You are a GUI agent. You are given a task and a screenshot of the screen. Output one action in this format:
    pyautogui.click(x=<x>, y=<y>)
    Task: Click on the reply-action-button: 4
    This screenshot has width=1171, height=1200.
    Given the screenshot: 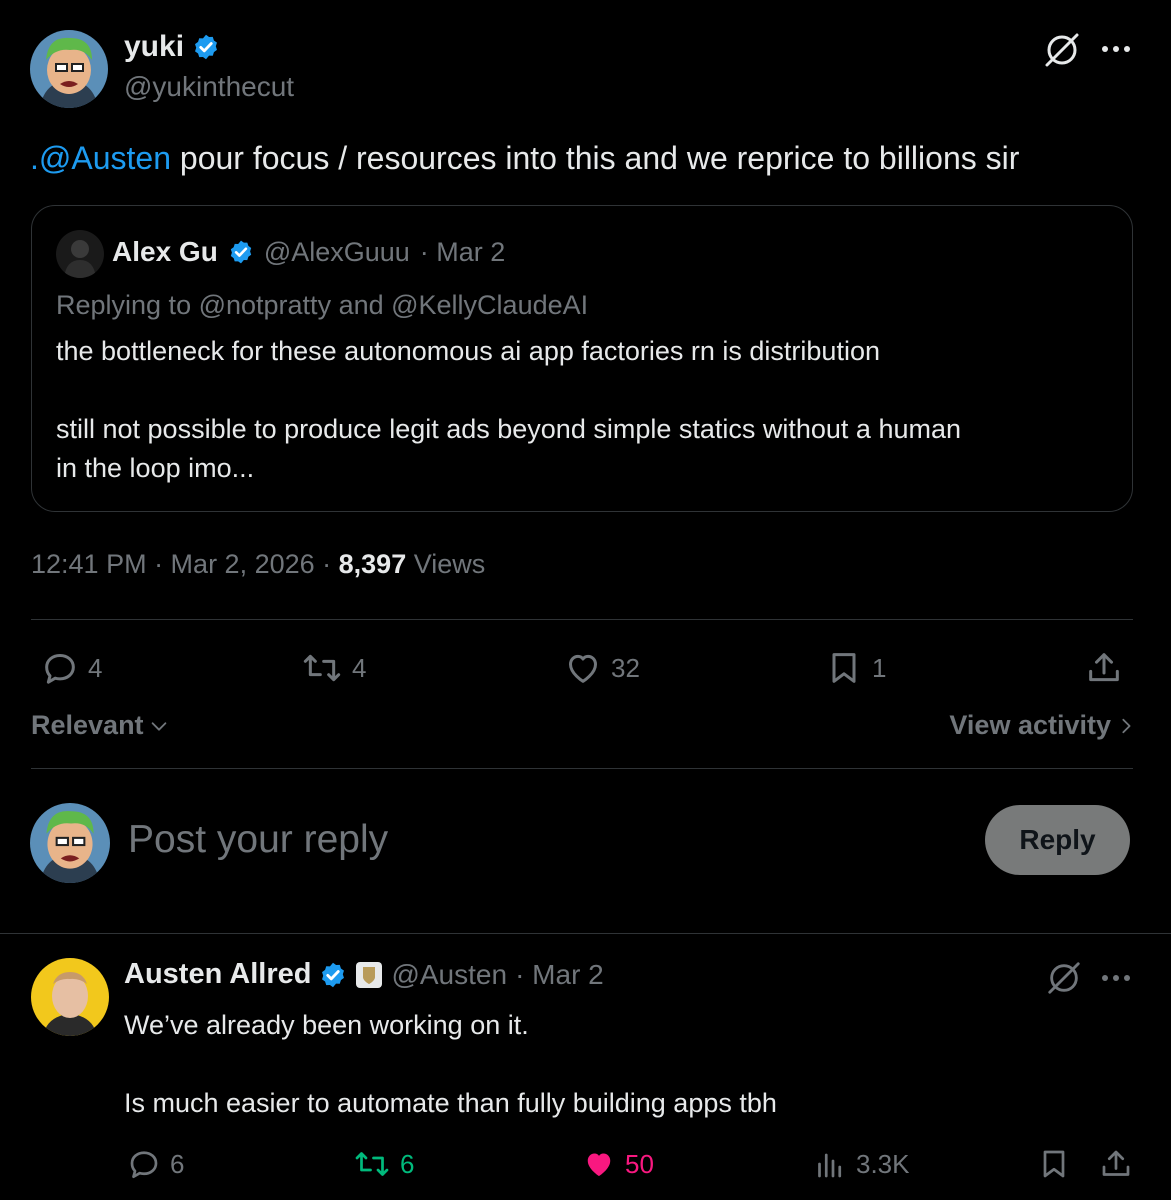 What is the action you would take?
    pyautogui.click(x=71, y=668)
    